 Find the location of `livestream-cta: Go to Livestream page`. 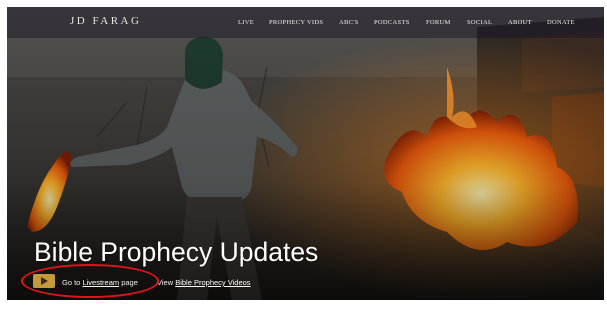

livestream-cta: Go to Livestream page is located at coordinates (100, 283).